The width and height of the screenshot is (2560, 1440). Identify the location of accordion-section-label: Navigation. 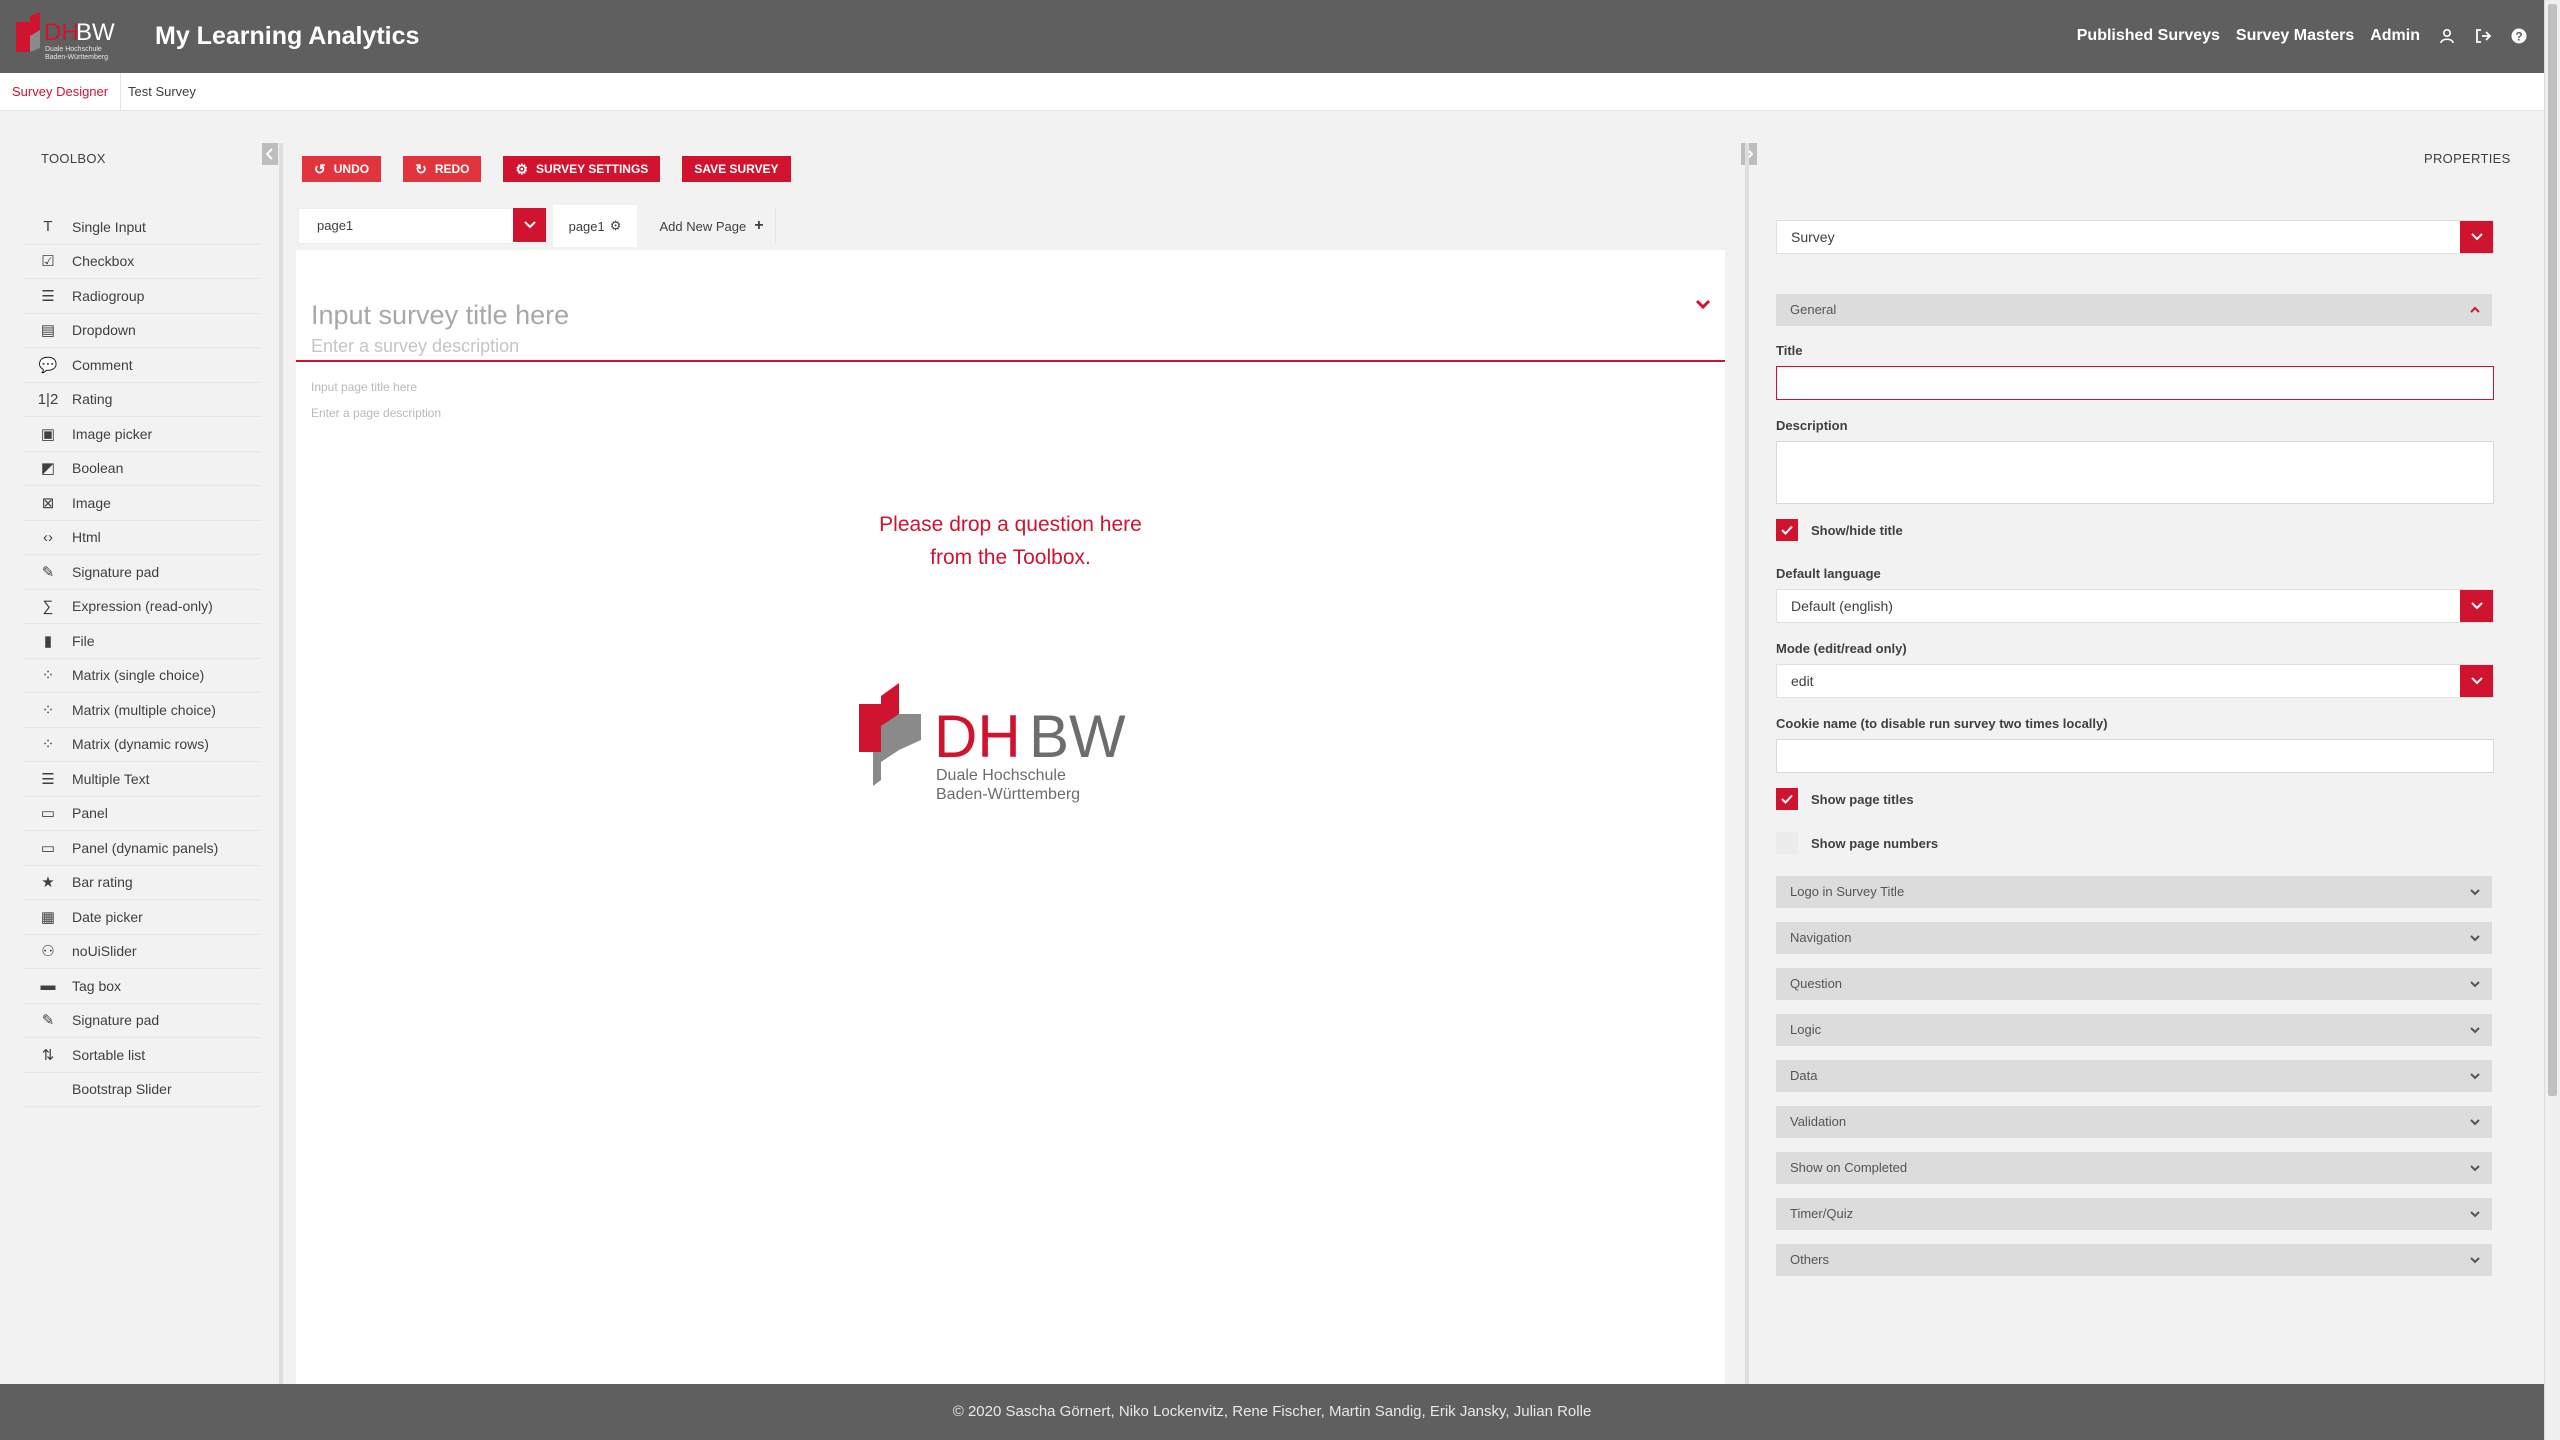
(1821, 937).